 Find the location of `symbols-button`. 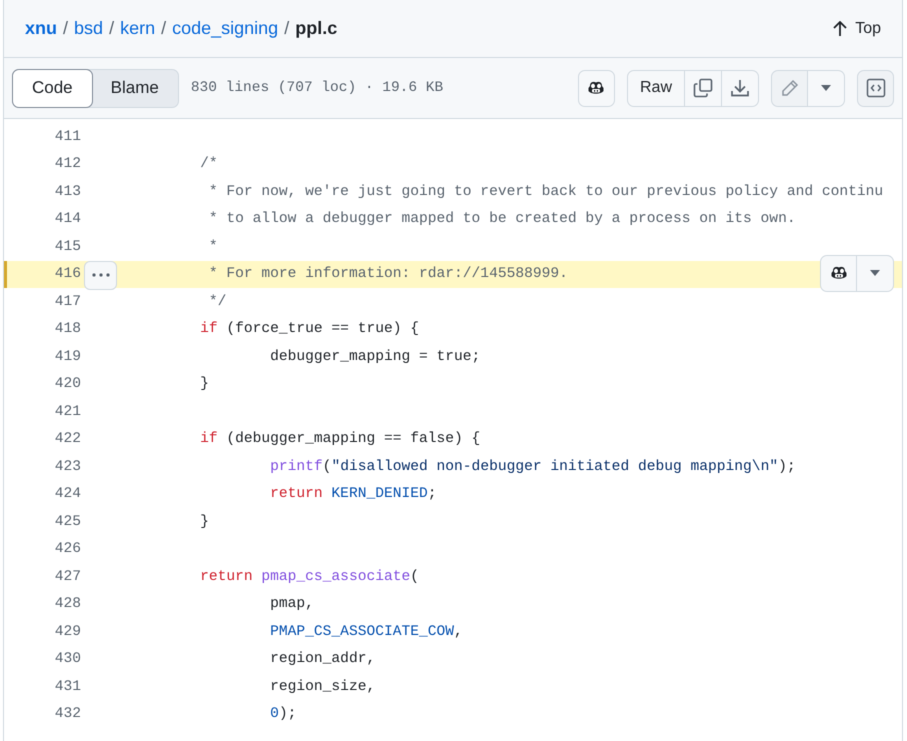

symbols-button is located at coordinates (875, 88).